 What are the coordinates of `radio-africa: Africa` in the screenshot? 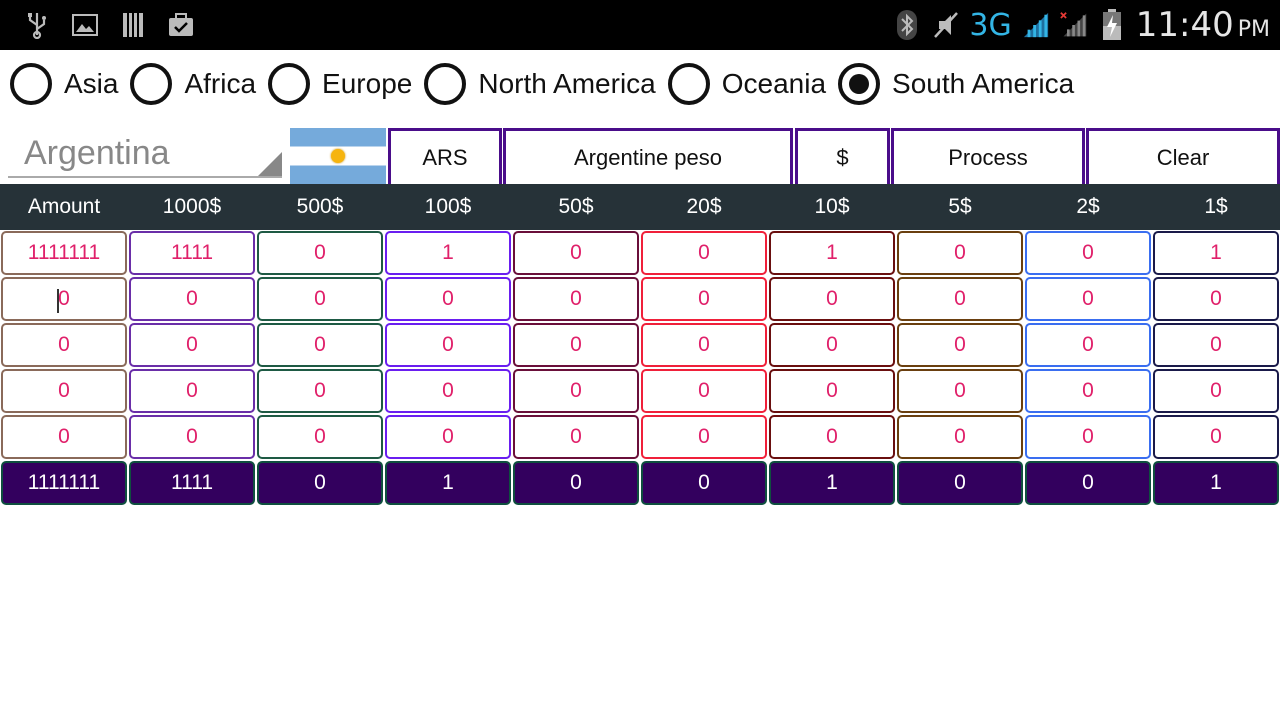 It's located at (193, 84).